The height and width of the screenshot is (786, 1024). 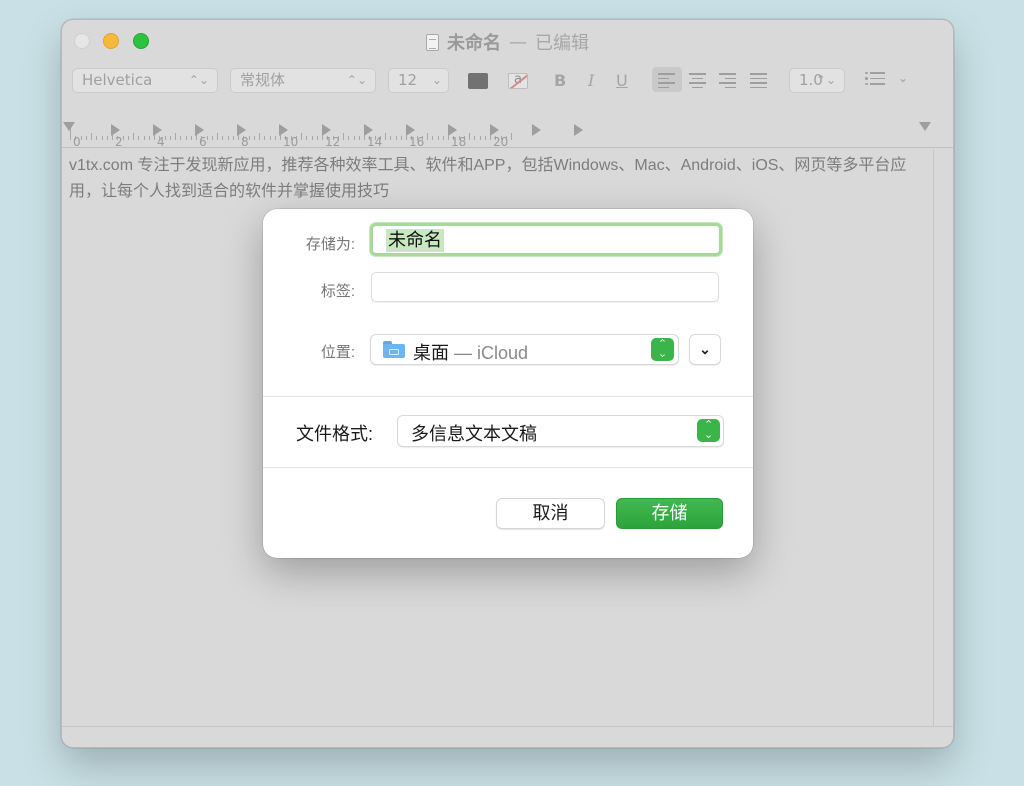 I want to click on font-style-value: 常规体, so click(x=263, y=80).